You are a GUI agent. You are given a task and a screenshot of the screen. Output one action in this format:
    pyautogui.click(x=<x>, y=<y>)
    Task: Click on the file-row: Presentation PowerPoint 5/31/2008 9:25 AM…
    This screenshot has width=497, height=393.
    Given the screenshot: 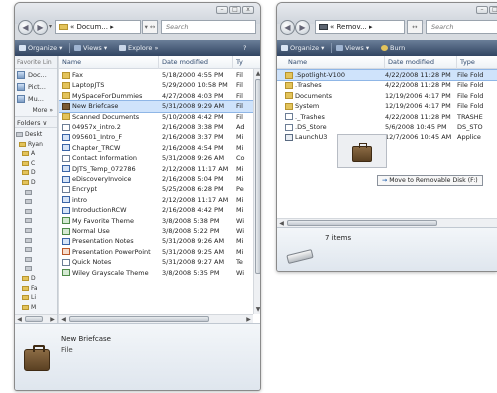 What is the action you would take?
    pyautogui.click(x=159, y=252)
    